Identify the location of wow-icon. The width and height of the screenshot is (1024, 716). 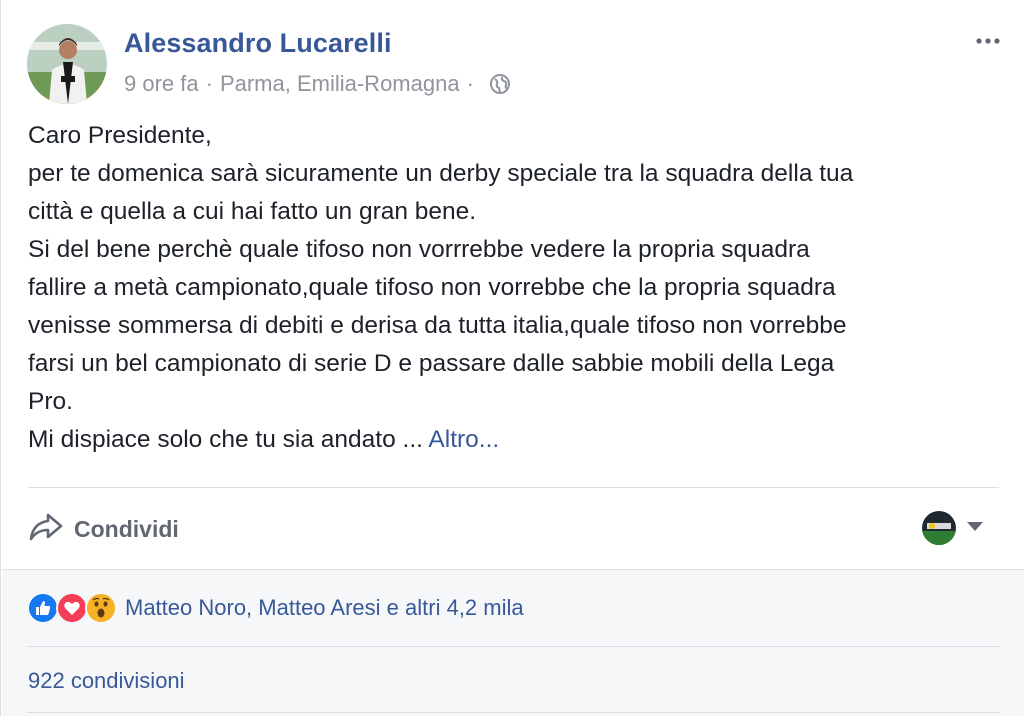
(101, 608).